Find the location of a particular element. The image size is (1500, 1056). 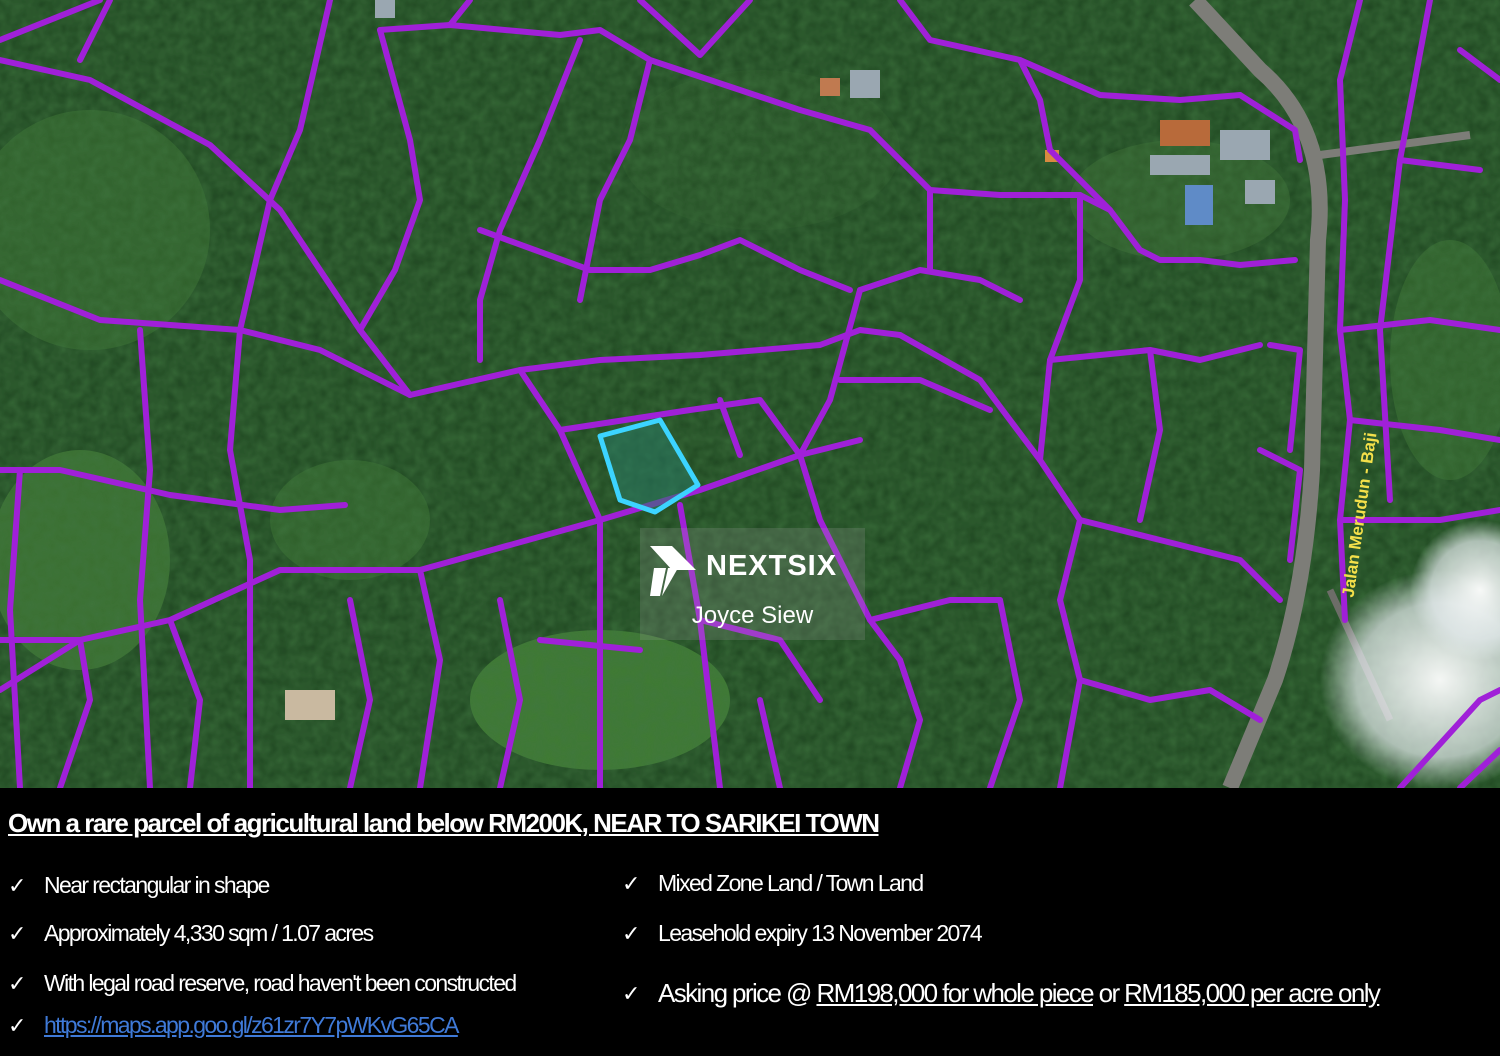

feature-text: Approximately 4,330 sqm / 1.07 acres is located at coordinates (209, 933).